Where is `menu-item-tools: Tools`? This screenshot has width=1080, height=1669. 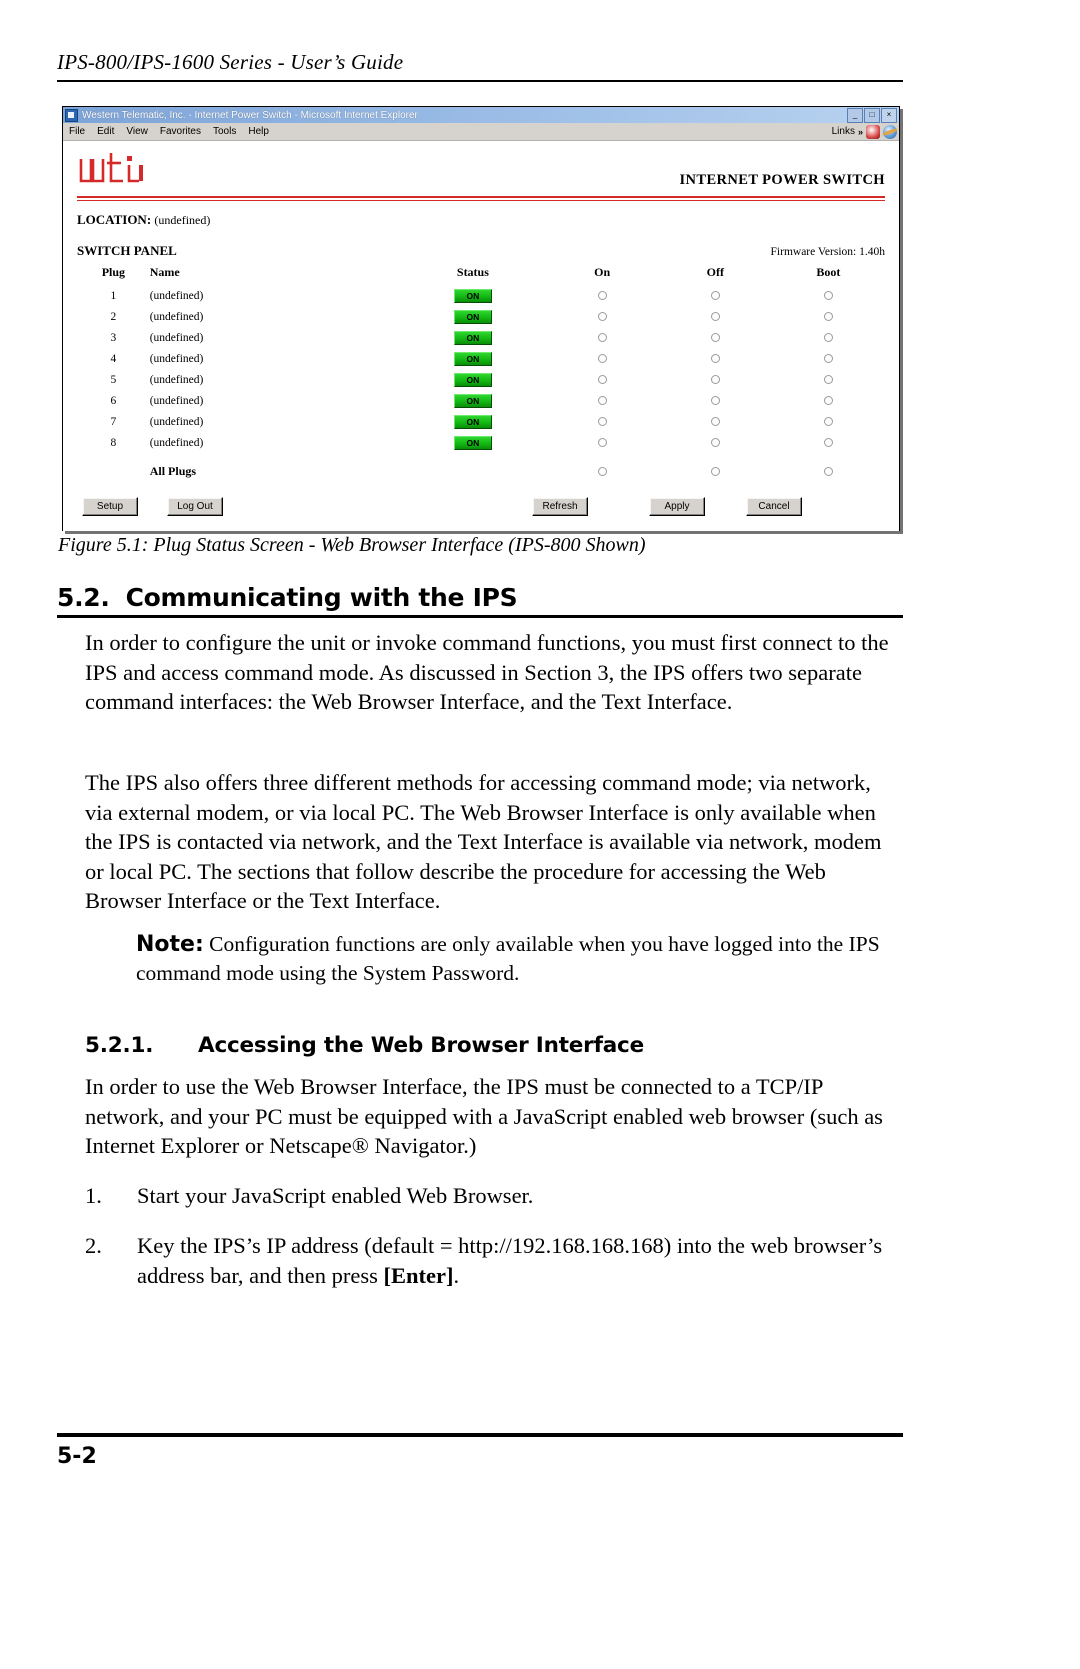
menu-item-tools: Tools is located at coordinates (224, 131).